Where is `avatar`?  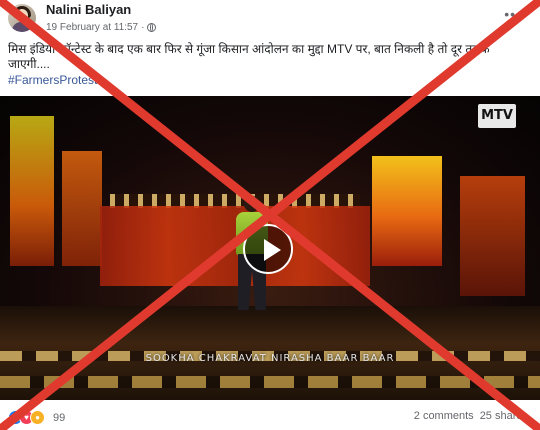 avatar is located at coordinates (22, 18).